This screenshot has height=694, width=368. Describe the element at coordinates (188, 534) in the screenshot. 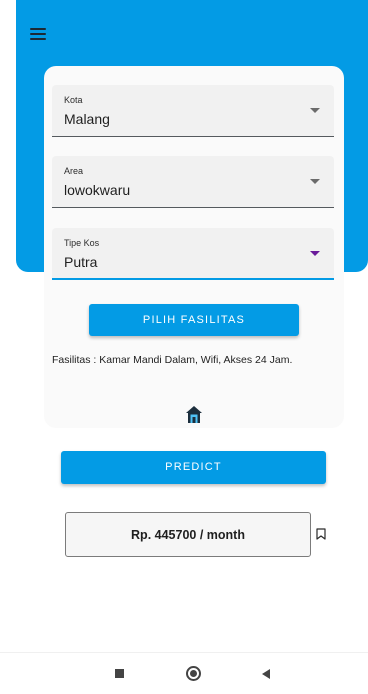

I see `prediction-result: Rp. 445700 / month` at that location.